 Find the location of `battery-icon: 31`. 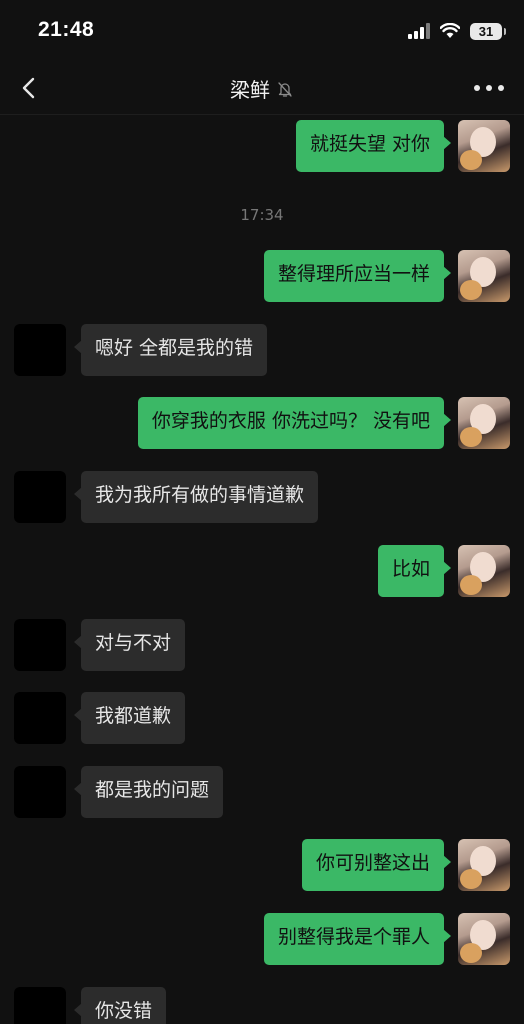

battery-icon: 31 is located at coordinates (488, 31).